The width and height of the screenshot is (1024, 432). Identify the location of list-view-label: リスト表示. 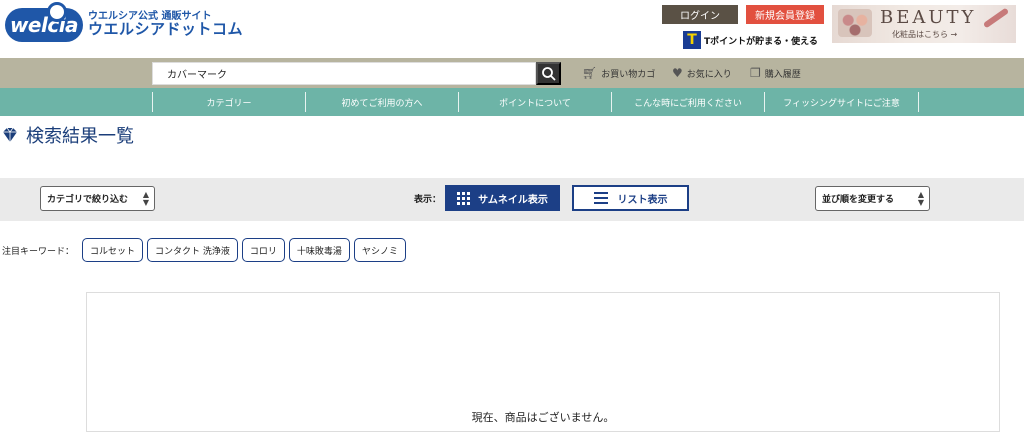
(642, 200).